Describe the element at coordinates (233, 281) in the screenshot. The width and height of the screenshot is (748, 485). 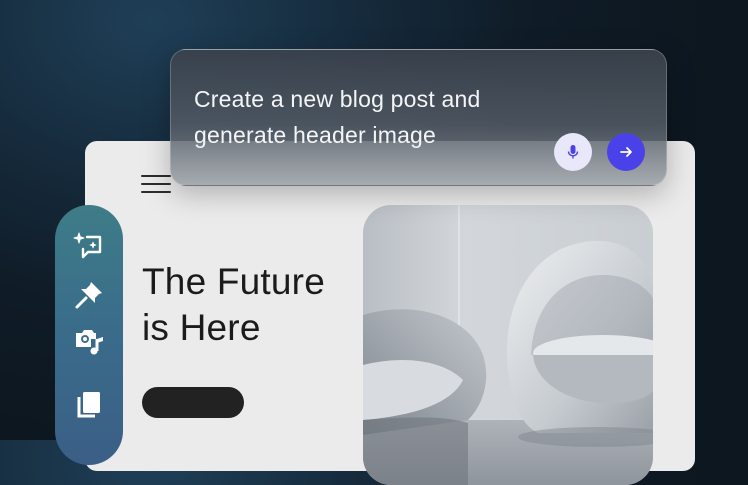
I see `hero-title-line-1: The Future` at that location.